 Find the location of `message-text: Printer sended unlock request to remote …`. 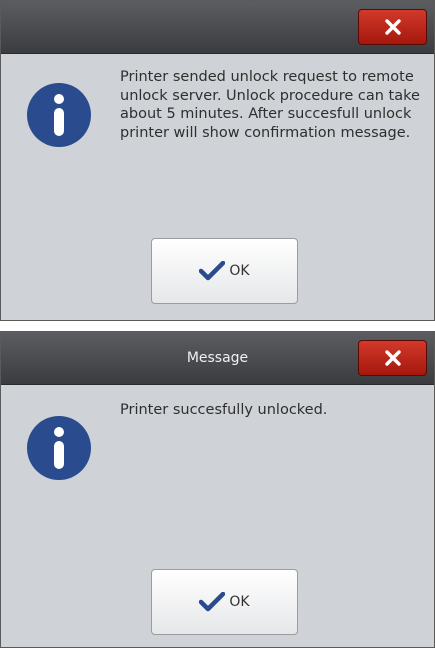

message-text: Printer sended unlock request to remote … is located at coordinates (270, 105).